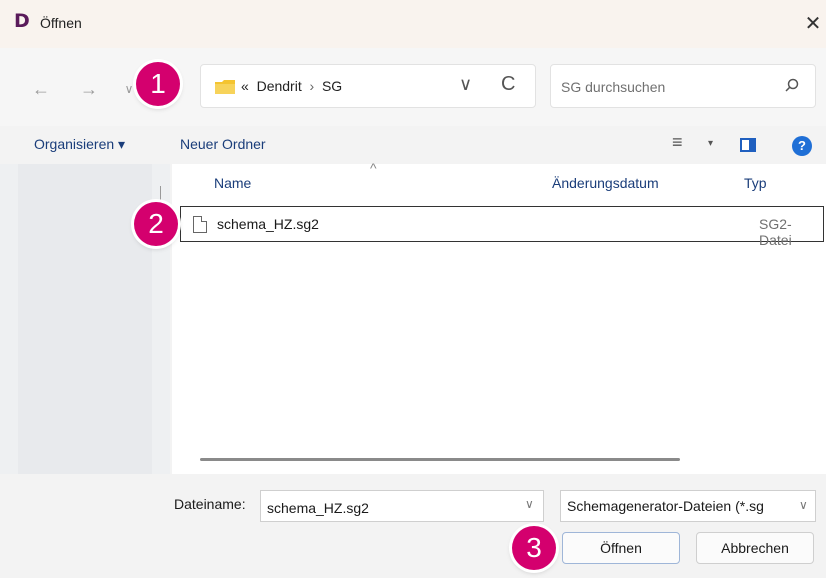 Image resolution: width=826 pixels, height=578 pixels. What do you see at coordinates (160, 194) in the screenshot?
I see `pane-divider` at bounding box center [160, 194].